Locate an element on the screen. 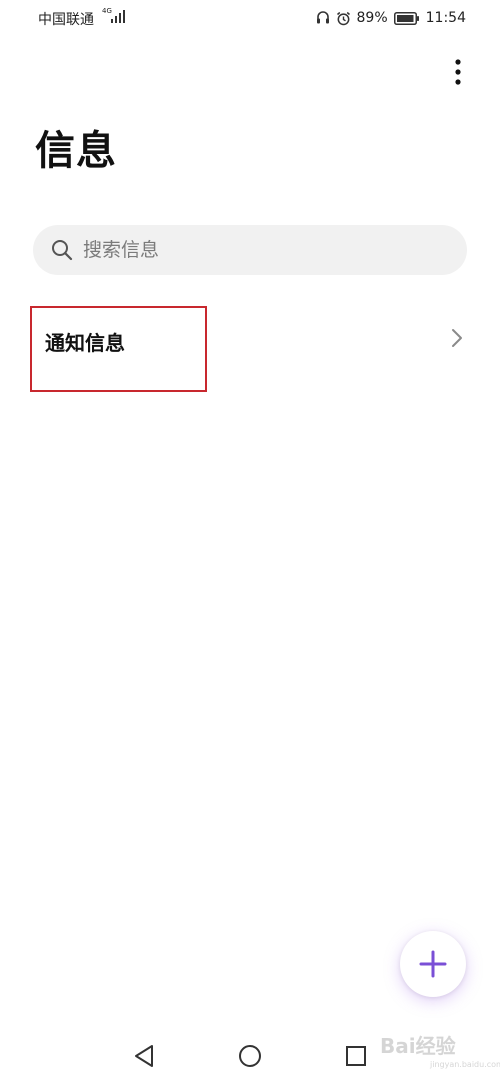 The height and width of the screenshot is (1083, 500). carrier-label: 中国联通 is located at coordinates (66, 20).